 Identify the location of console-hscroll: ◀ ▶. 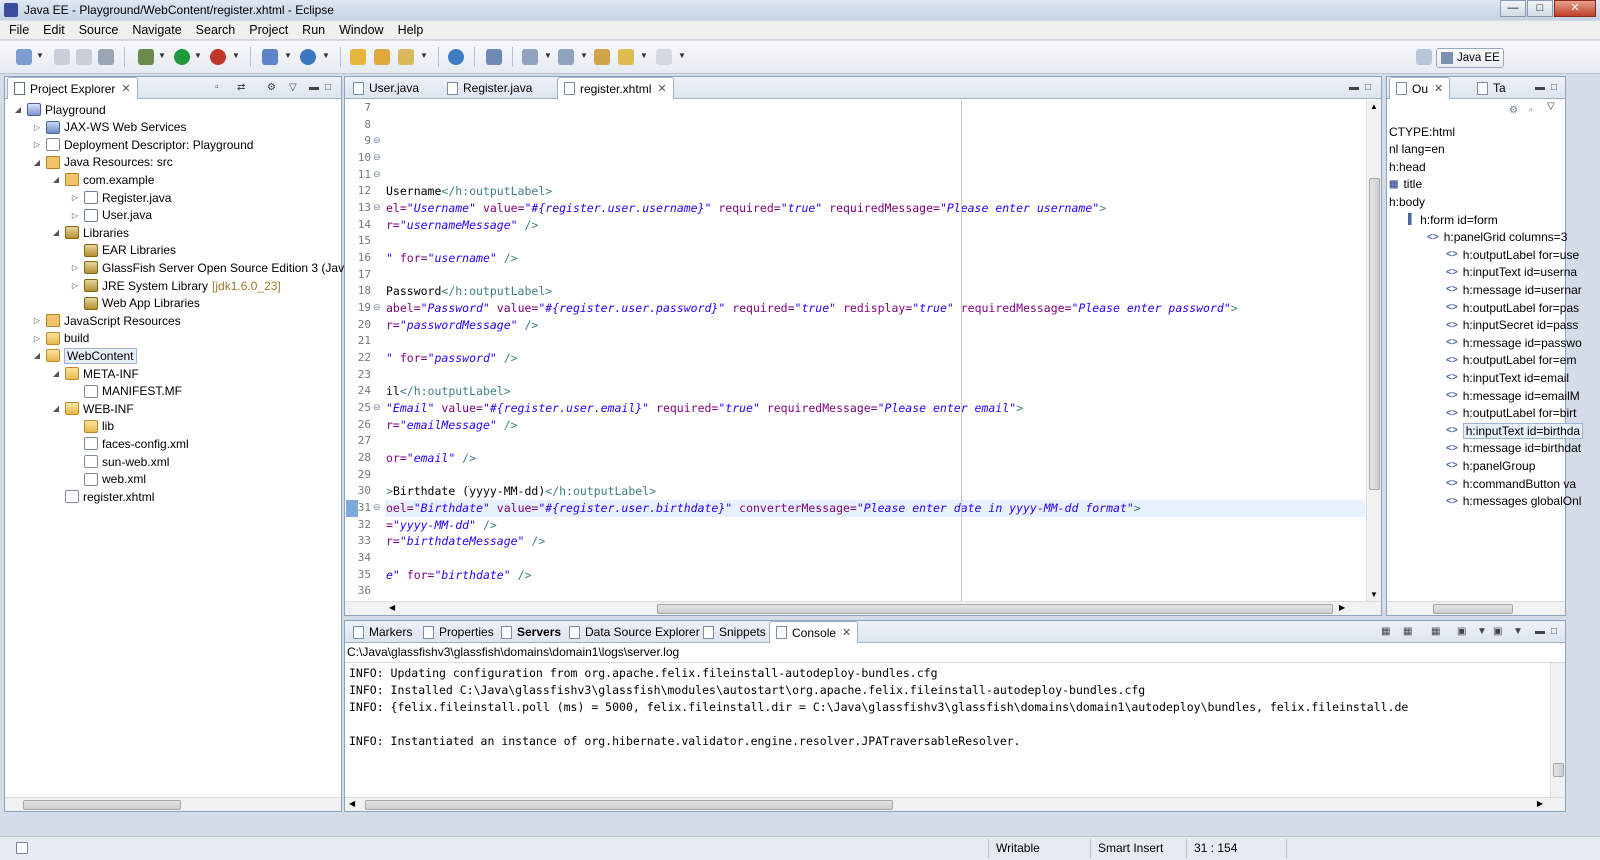
(955, 804).